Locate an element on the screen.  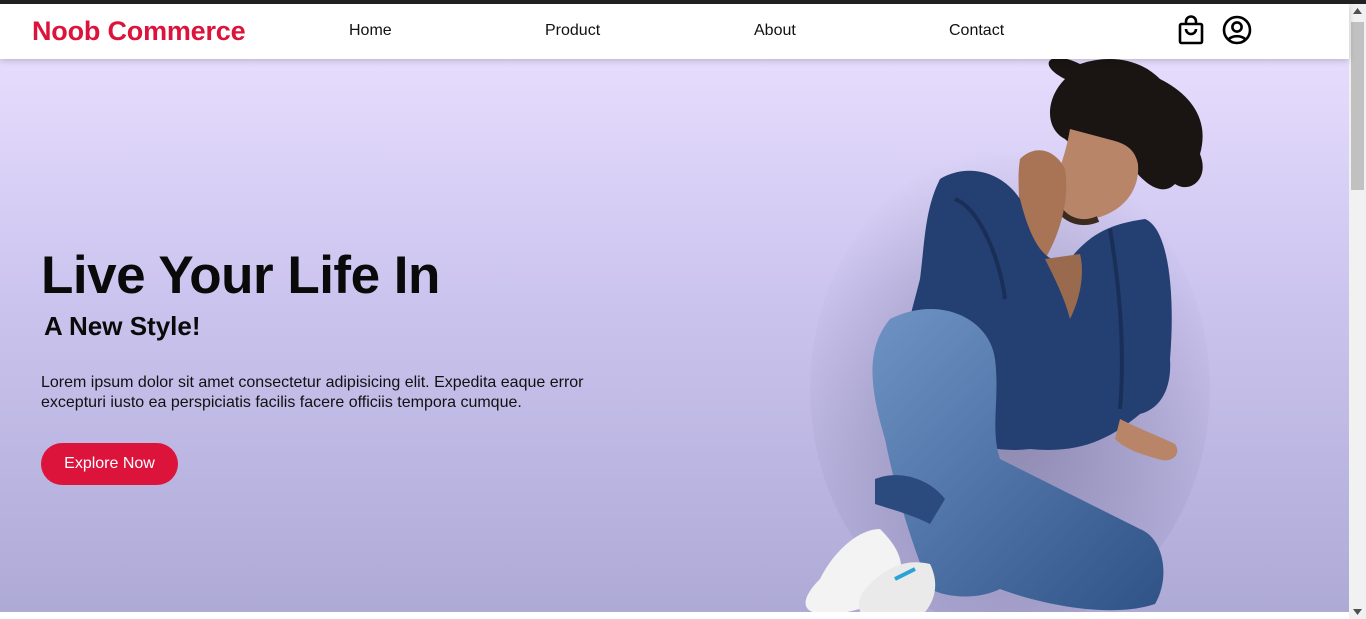
scroll-down-arrow-icon is located at coordinates (1357, 612).